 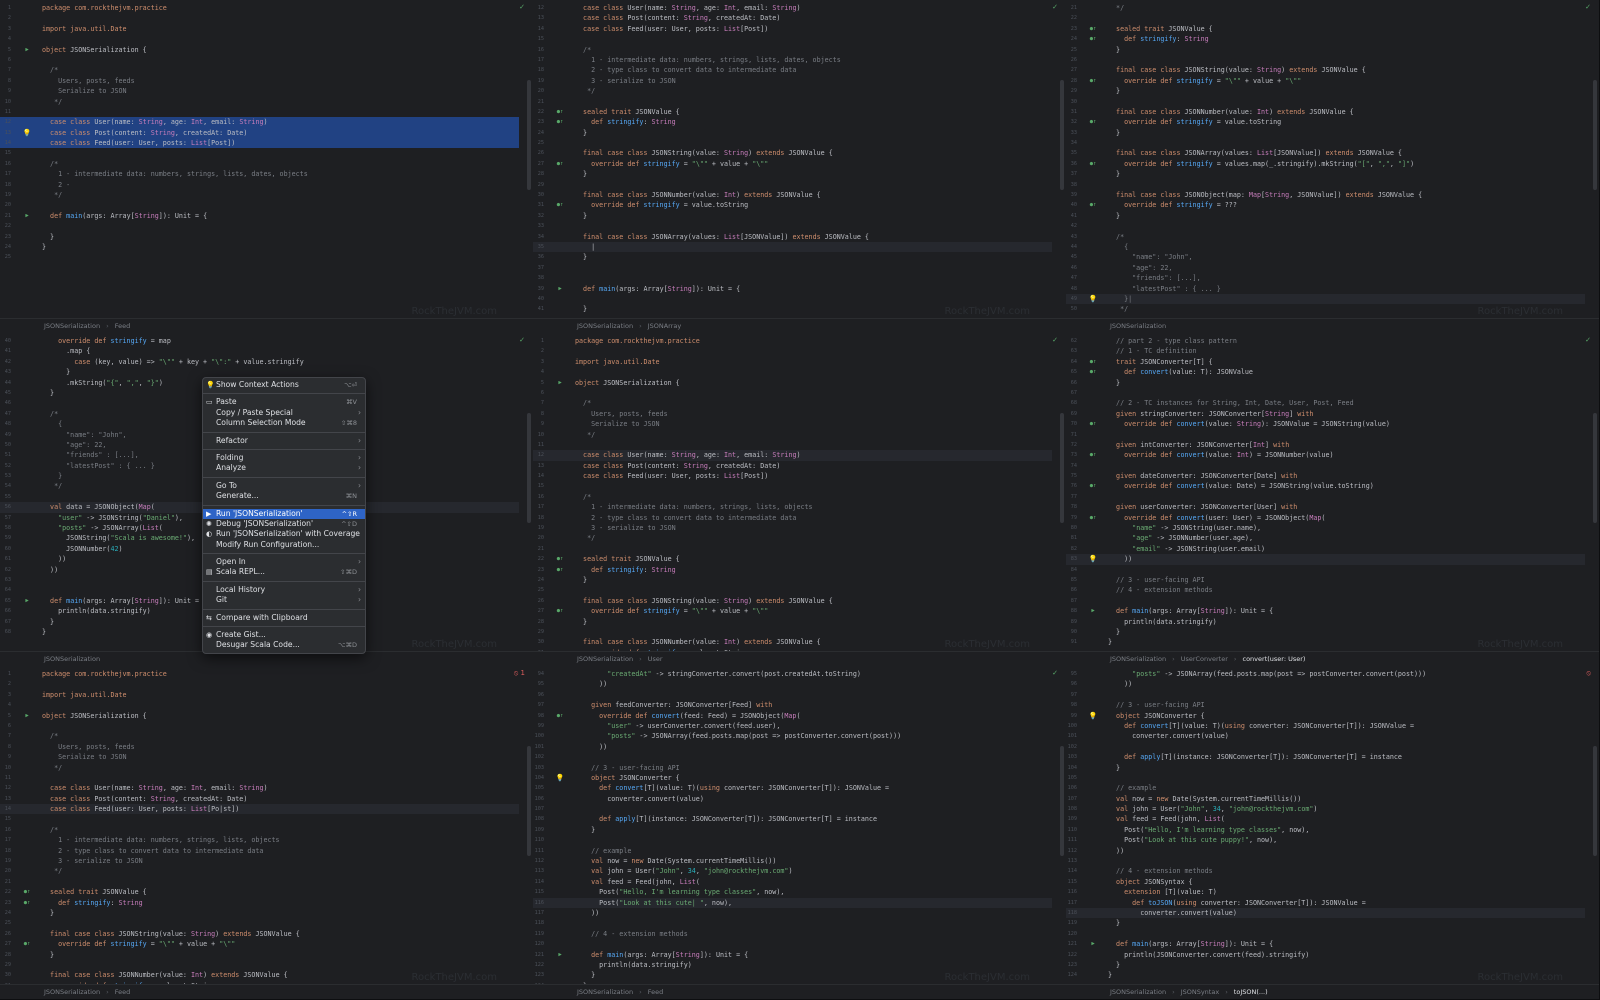 What do you see at coordinates (1325, 871) in the screenshot?
I see `code-line: 114 // 4 - extension methods` at bounding box center [1325, 871].